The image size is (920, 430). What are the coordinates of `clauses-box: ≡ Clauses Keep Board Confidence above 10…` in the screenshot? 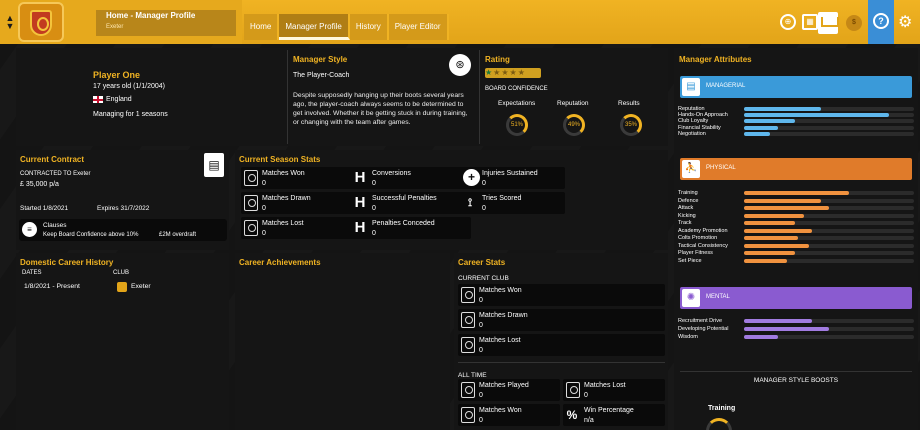 It's located at (123, 230).